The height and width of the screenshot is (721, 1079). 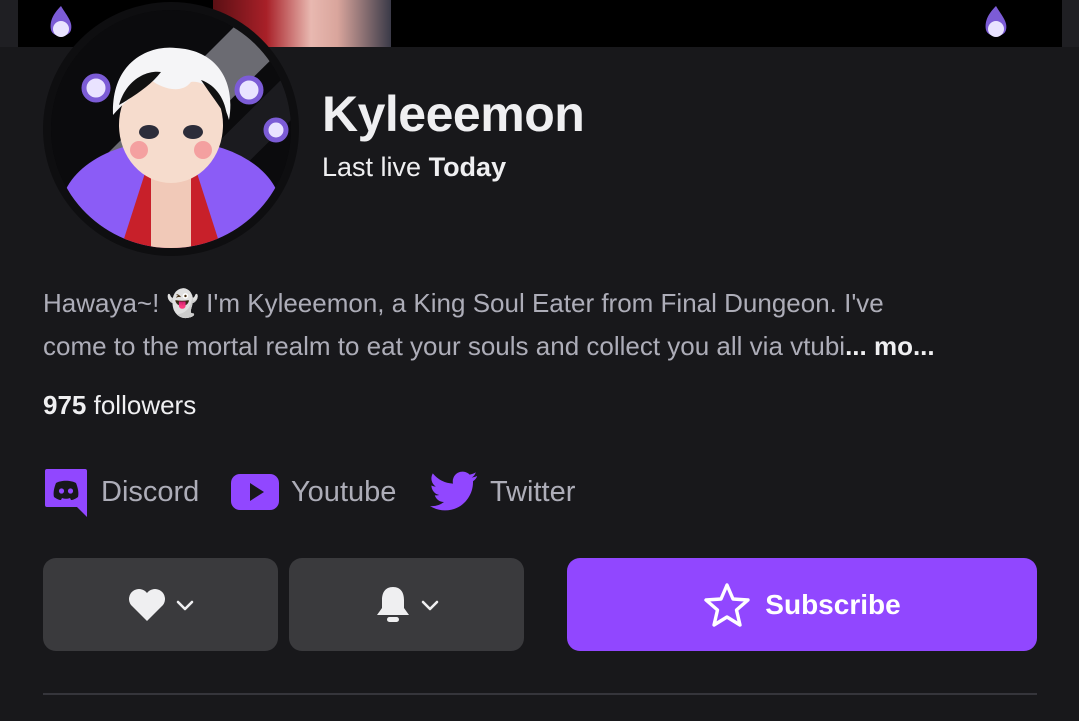 What do you see at coordinates (146, 604) in the screenshot?
I see `heart-icon` at bounding box center [146, 604].